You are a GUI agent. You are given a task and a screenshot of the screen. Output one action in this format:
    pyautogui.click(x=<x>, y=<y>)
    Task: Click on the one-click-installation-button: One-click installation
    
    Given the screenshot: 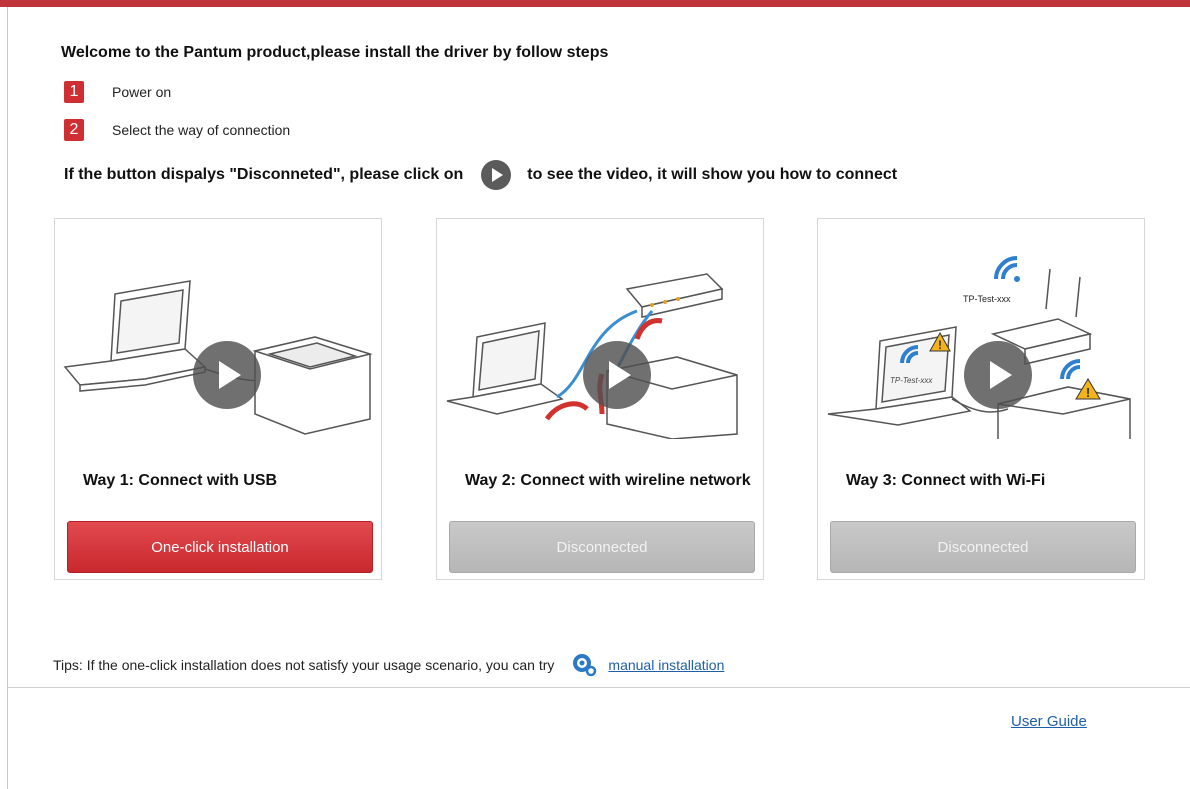 What is the action you would take?
    pyautogui.click(x=220, y=547)
    